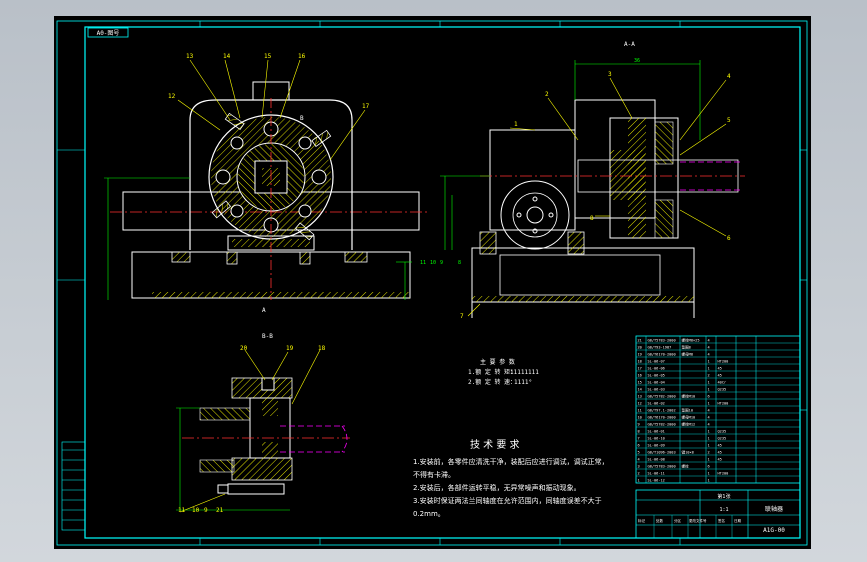  Describe the element at coordinates (678, 520) in the screenshot. I see `rev-label-2: 分区` at that location.